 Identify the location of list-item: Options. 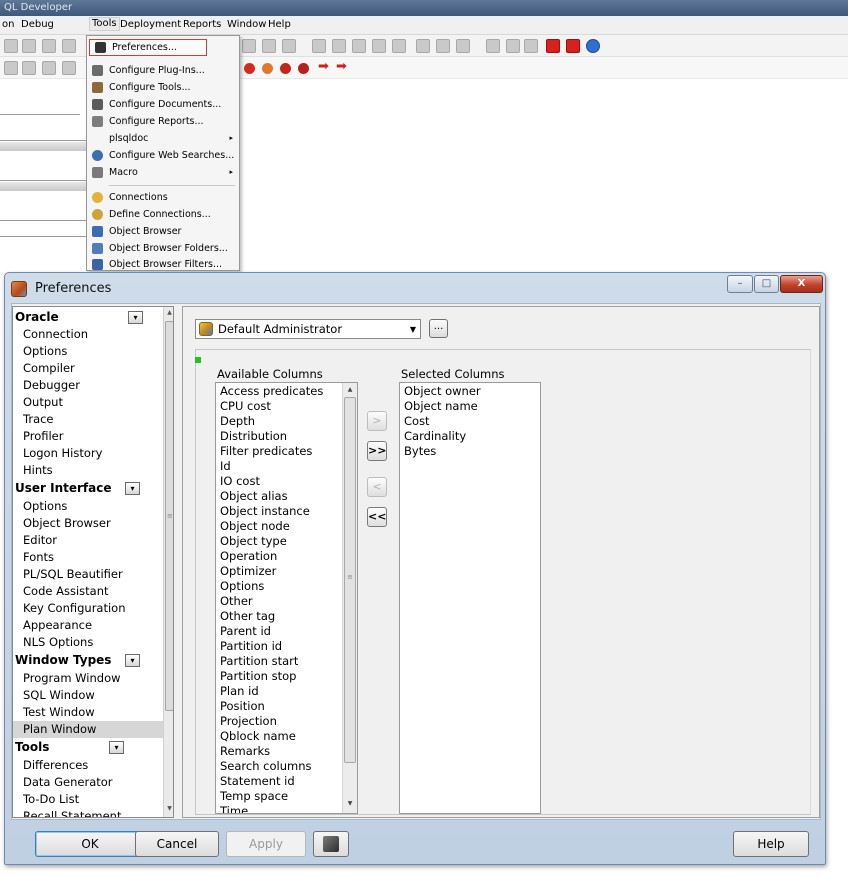
(242, 586).